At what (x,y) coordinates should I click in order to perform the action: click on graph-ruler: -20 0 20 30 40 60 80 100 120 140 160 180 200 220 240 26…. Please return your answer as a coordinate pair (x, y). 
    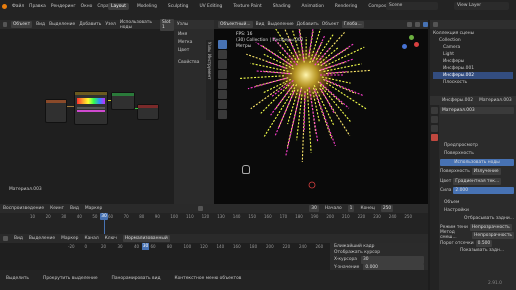
    Looking at the image, I should click on (197, 246).